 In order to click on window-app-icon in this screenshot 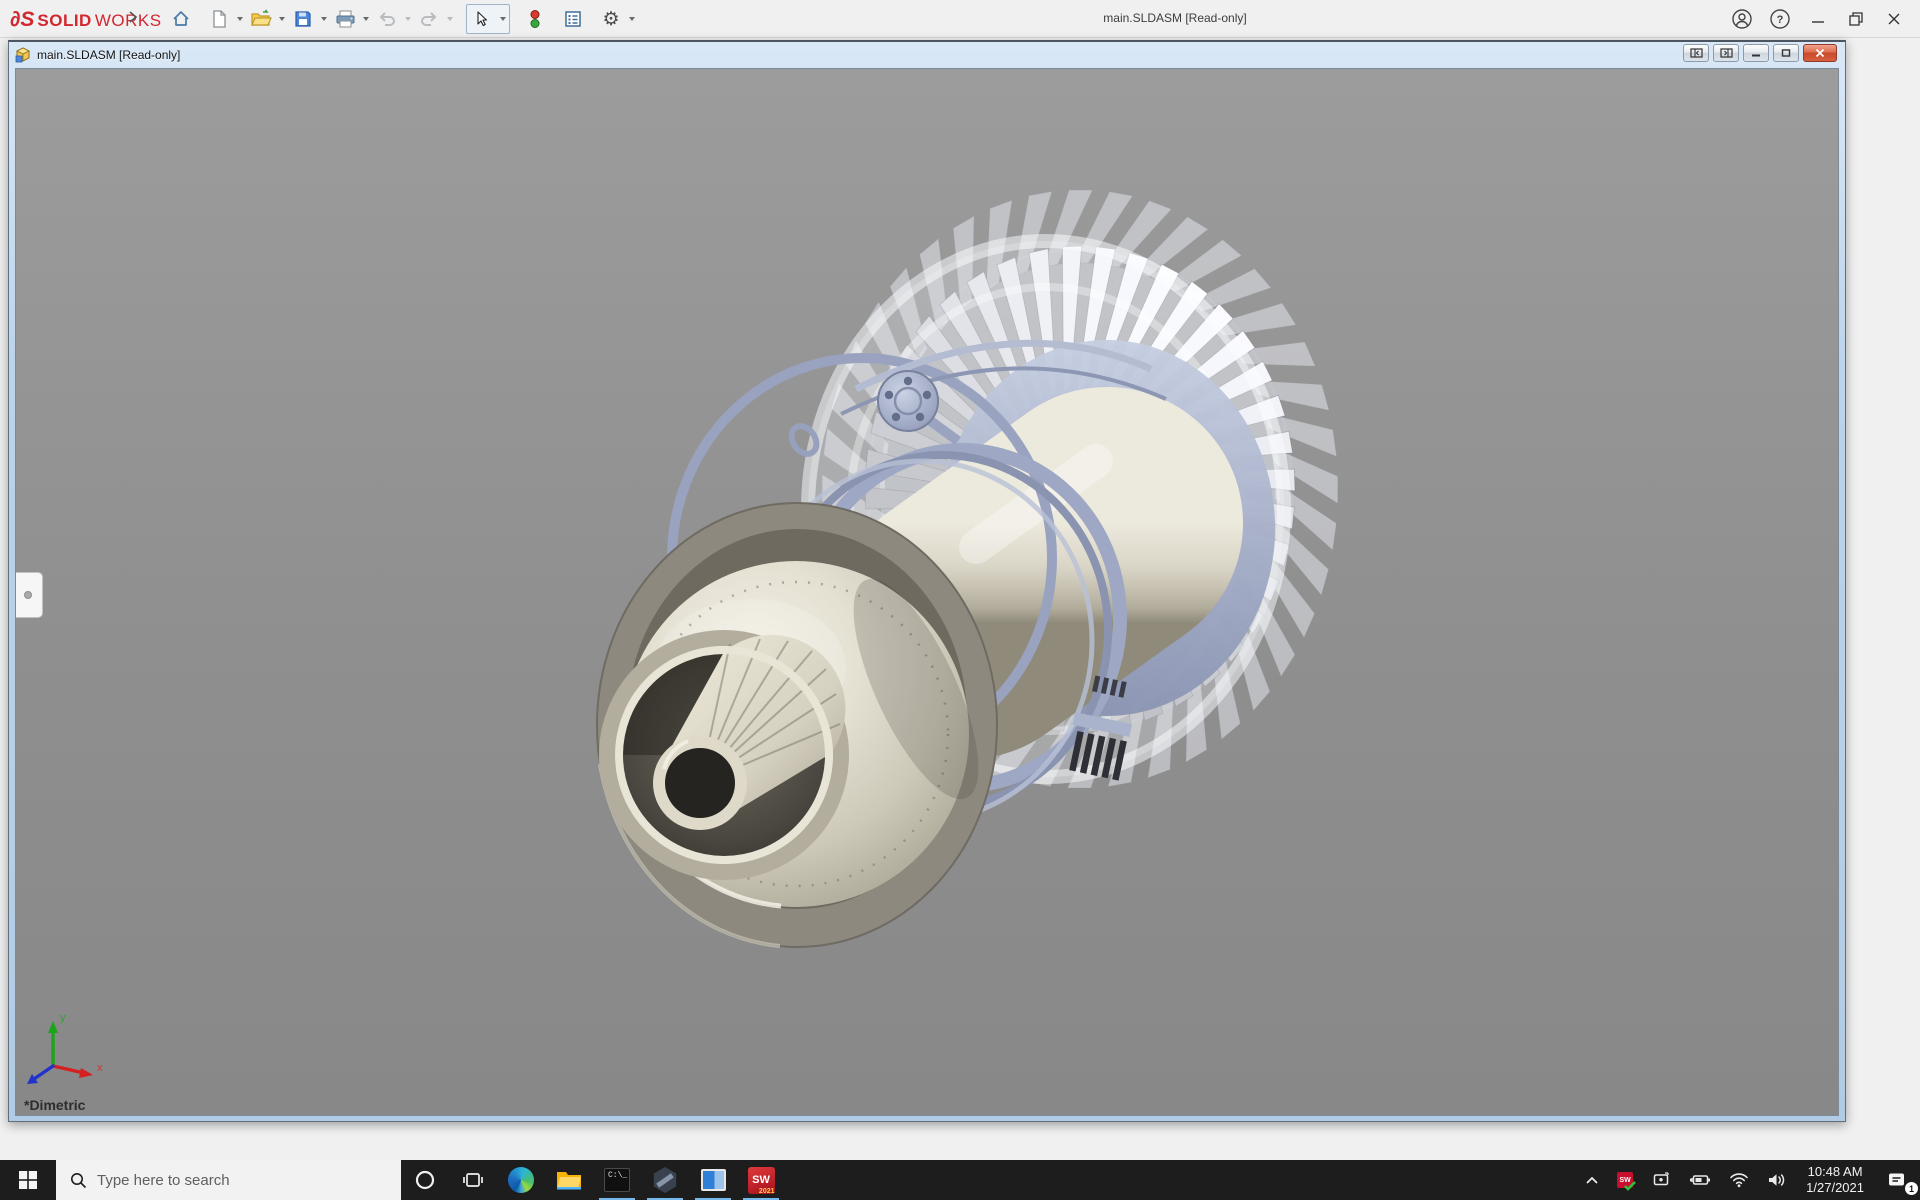, I will do `click(713, 1180)`.